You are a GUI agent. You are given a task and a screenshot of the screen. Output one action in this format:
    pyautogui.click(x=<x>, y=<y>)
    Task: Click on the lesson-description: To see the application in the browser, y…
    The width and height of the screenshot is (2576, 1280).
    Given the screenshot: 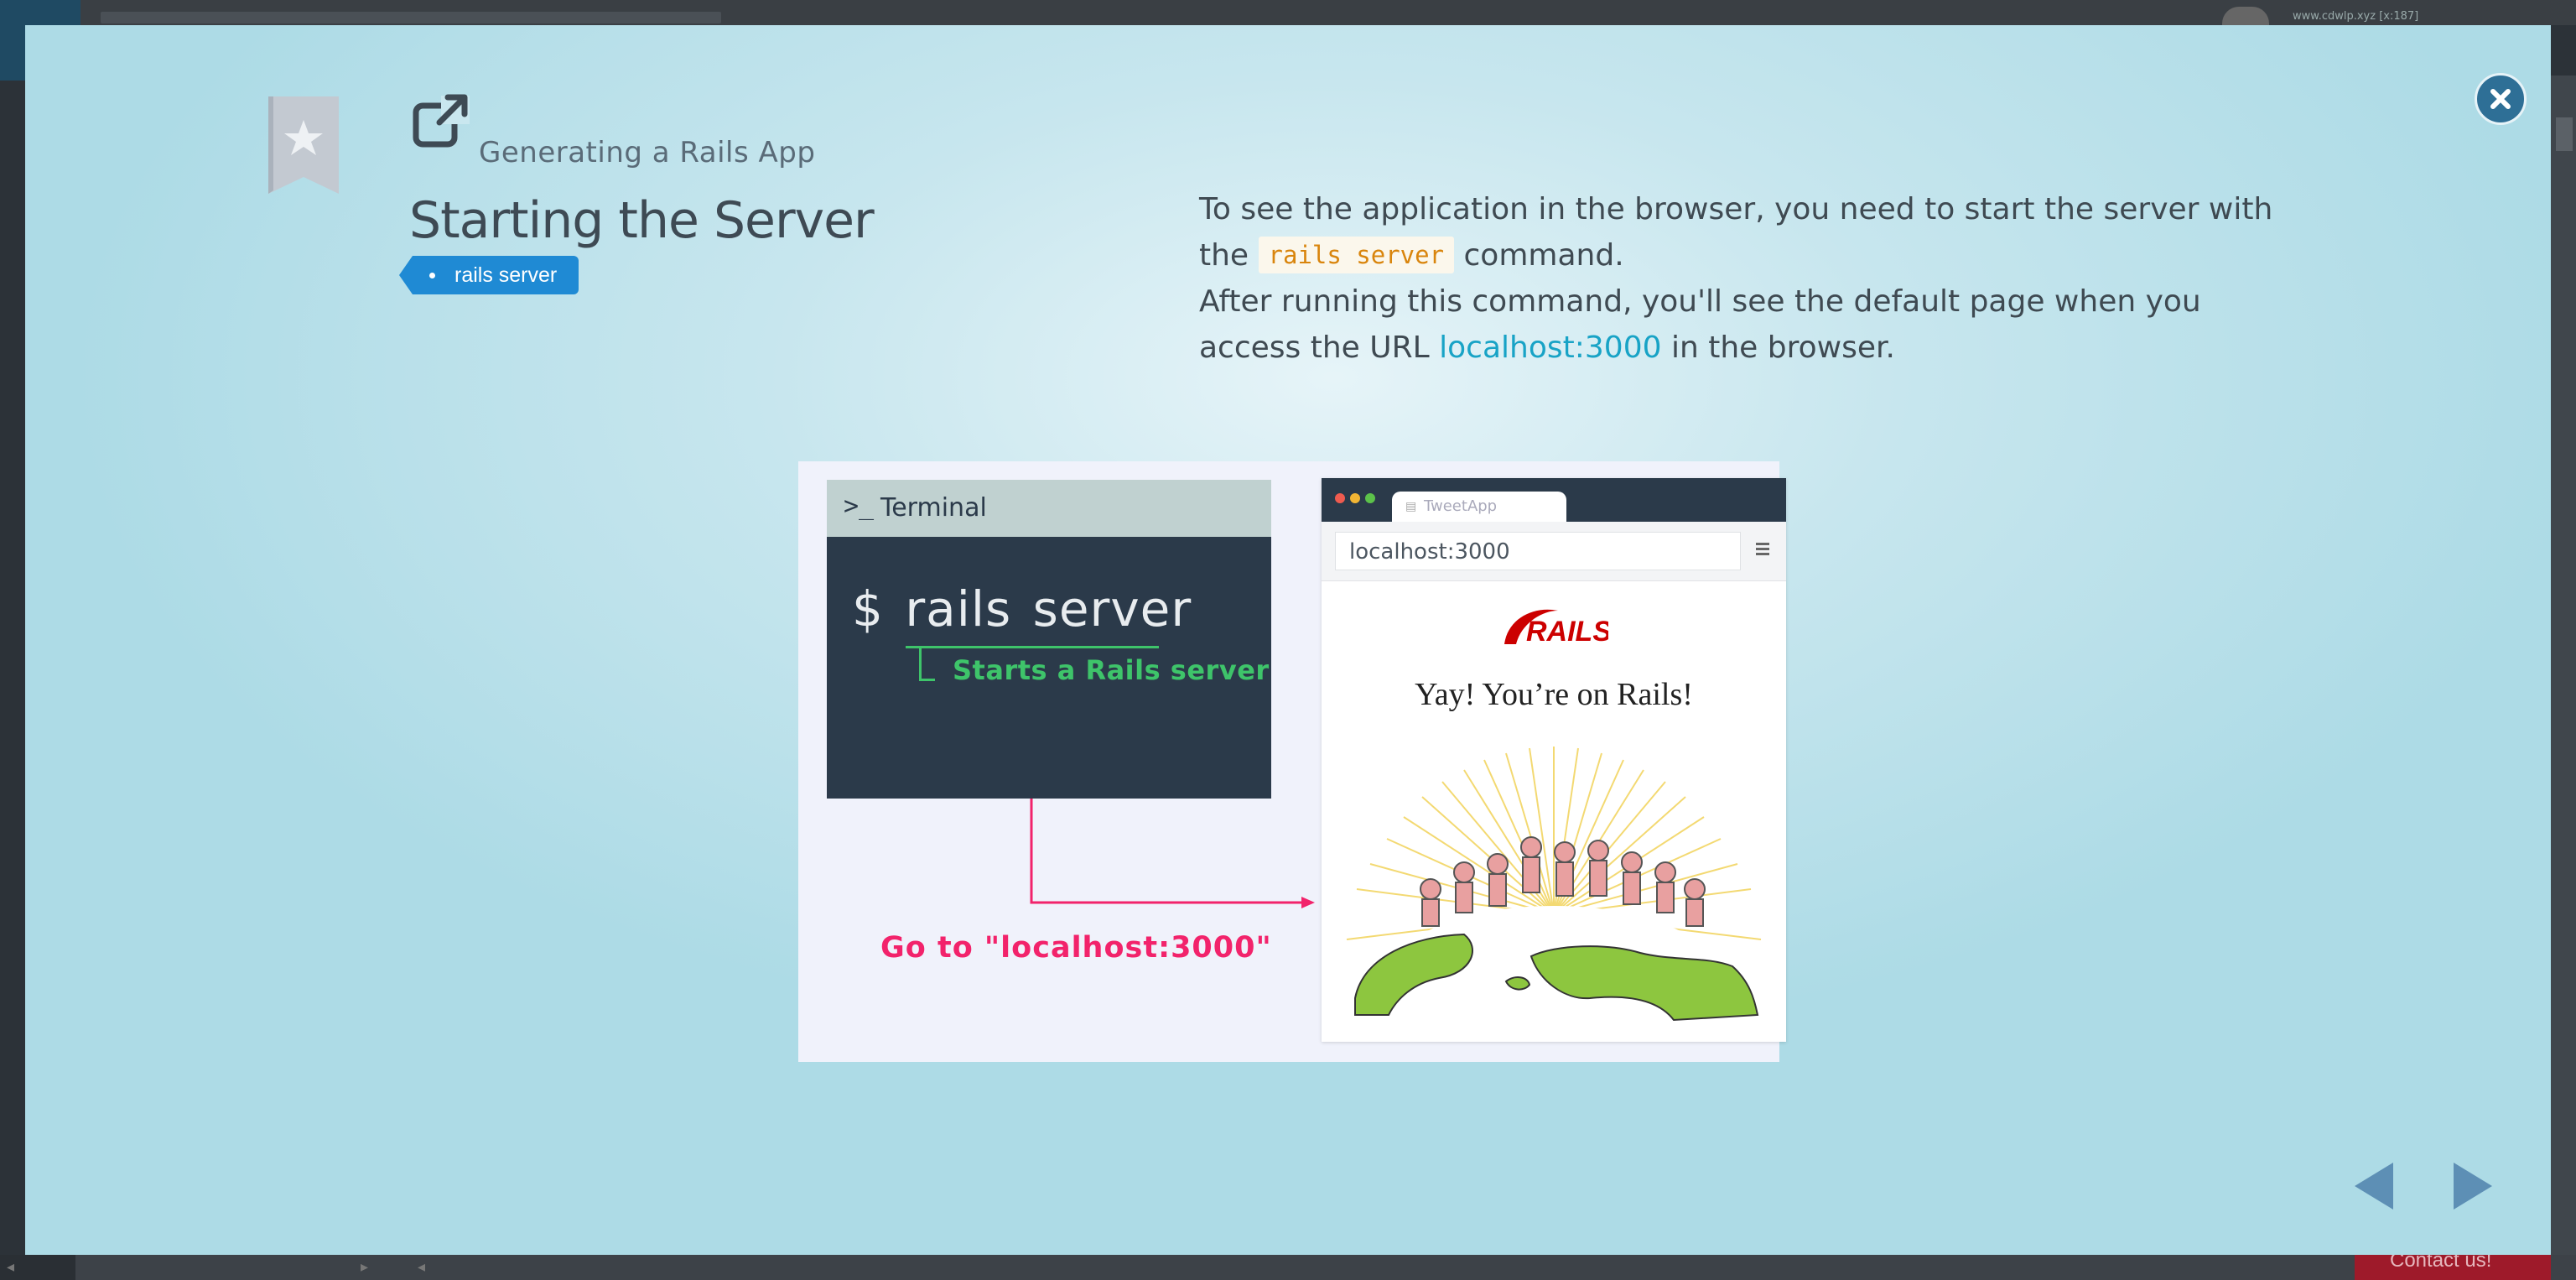 What is the action you would take?
    pyautogui.click(x=1752, y=278)
    